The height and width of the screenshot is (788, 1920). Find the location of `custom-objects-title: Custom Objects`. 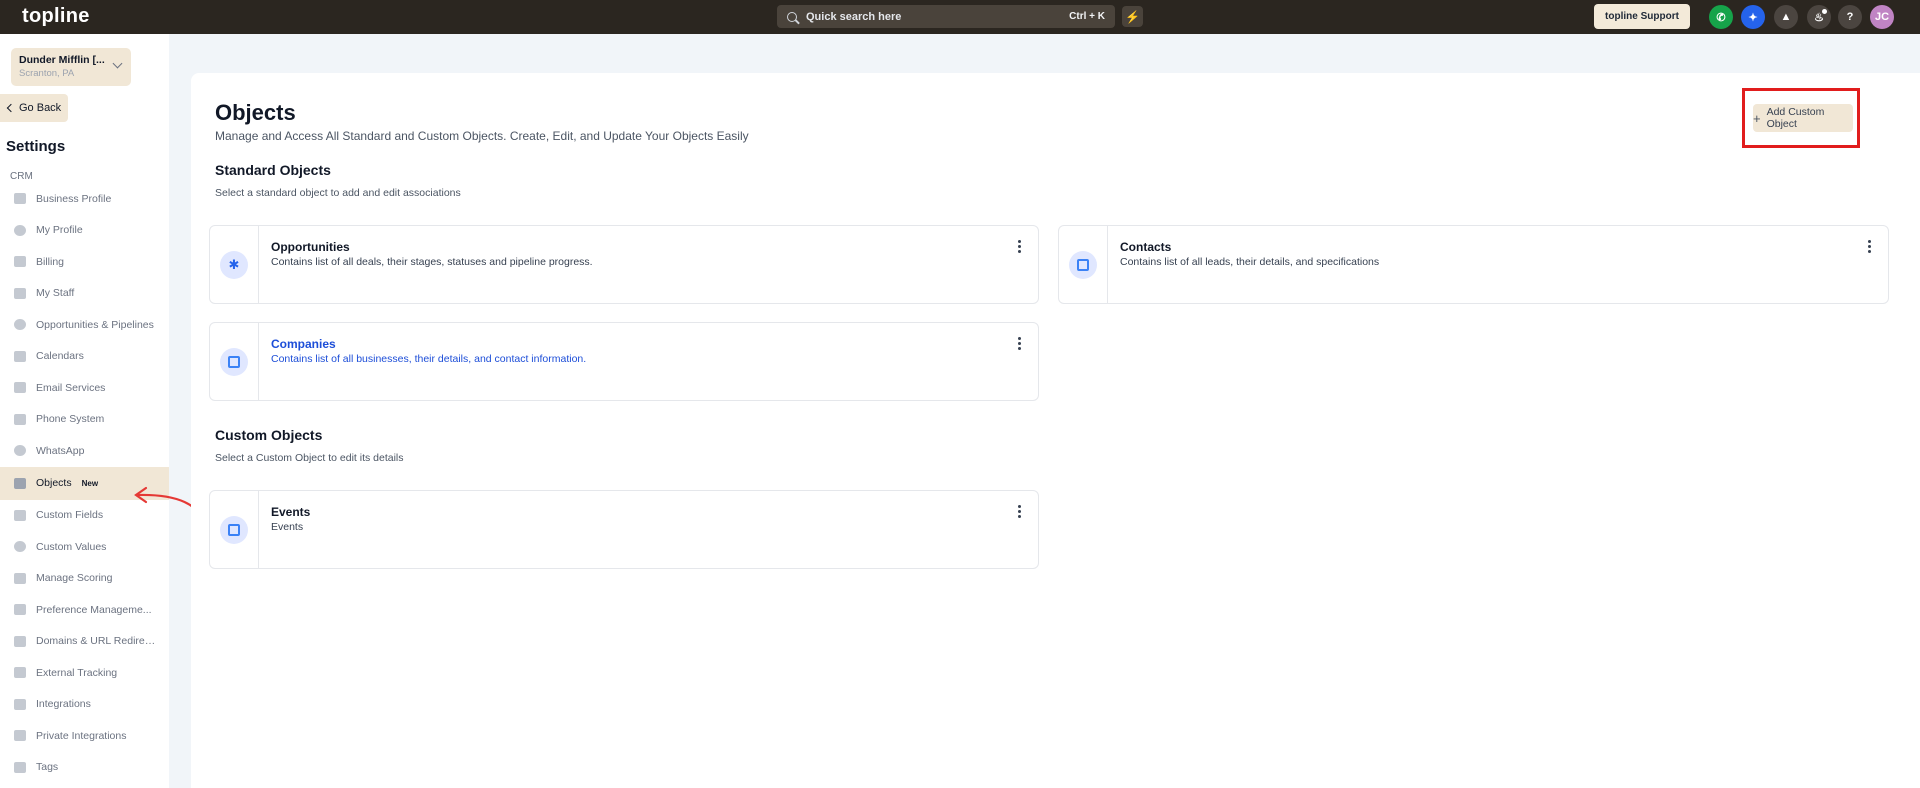

custom-objects-title: Custom Objects is located at coordinates (269, 435).